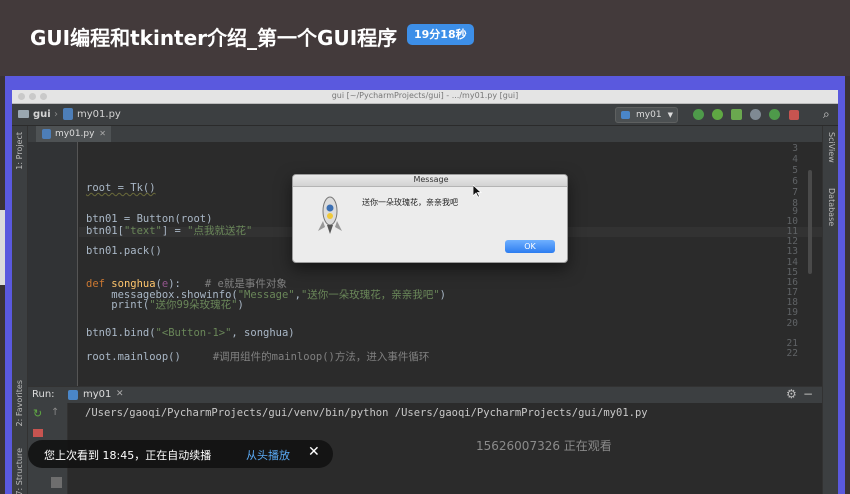 The height and width of the screenshot is (494, 850). Describe the element at coordinates (810, 222) in the screenshot. I see `editor-scrollbar` at that location.